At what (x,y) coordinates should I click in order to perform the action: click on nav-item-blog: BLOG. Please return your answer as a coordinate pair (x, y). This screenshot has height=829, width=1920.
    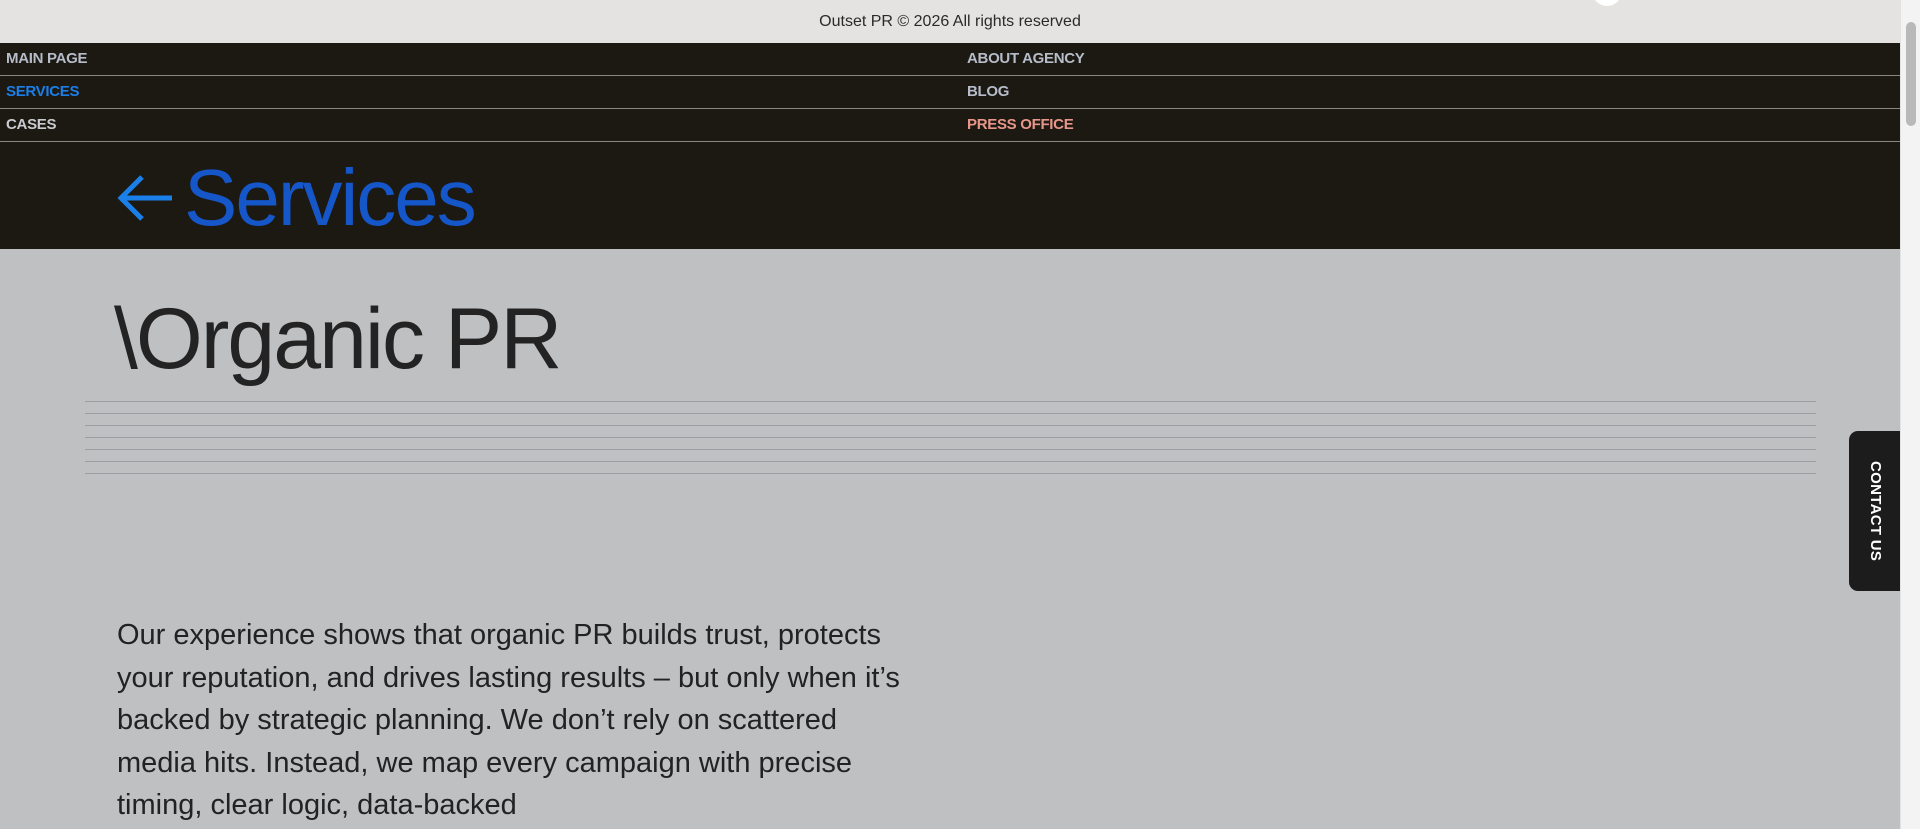
    Looking at the image, I should click on (988, 92).